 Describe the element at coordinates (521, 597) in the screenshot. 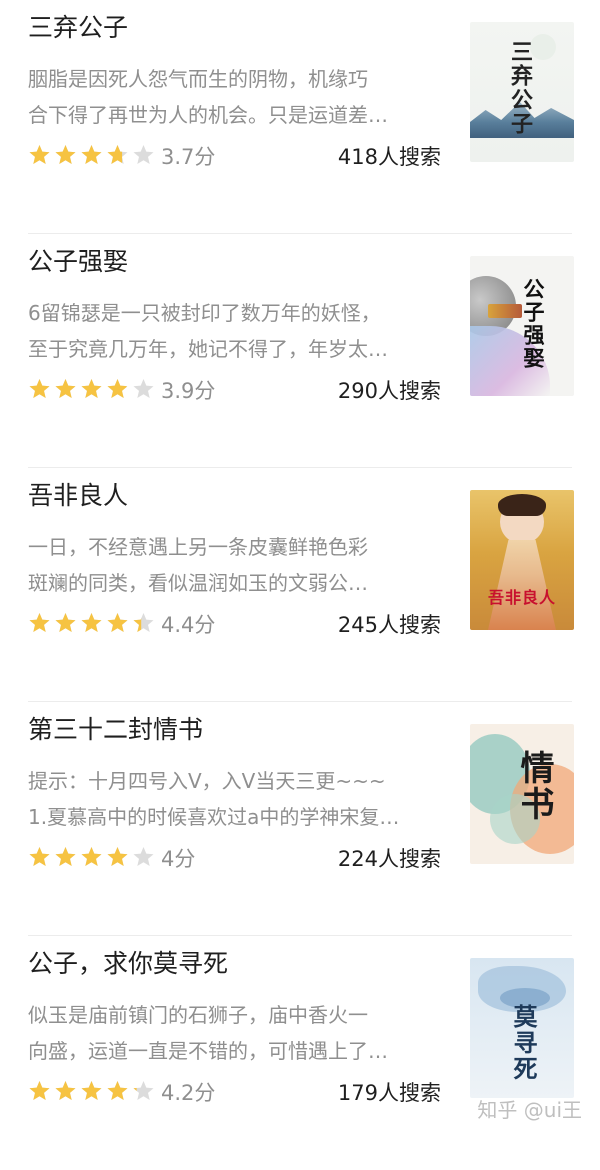

I see `cover-title: 吾非良人` at that location.